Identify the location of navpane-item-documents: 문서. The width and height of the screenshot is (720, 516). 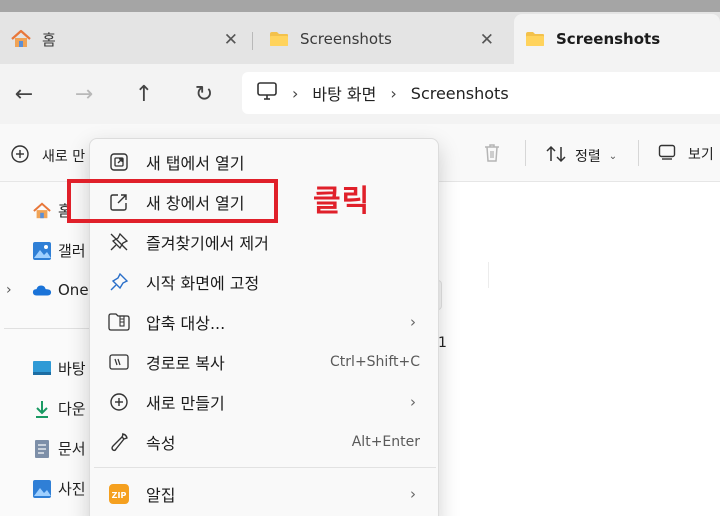
(59, 448).